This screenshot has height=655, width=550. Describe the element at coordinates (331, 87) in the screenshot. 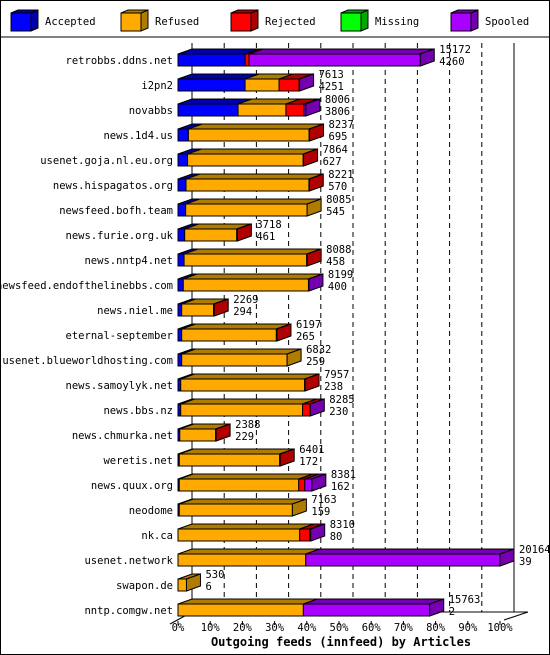

I see `secondary-value: 4251` at that location.